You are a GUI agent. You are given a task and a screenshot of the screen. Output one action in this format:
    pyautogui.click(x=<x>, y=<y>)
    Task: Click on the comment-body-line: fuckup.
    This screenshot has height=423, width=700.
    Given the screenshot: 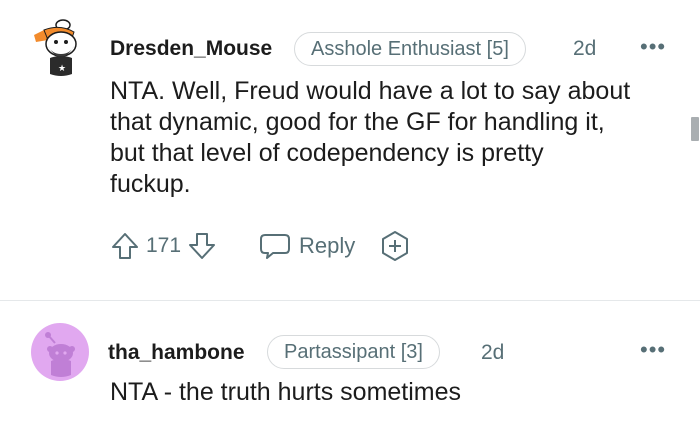 What is the action you would take?
    pyautogui.click(x=150, y=184)
    